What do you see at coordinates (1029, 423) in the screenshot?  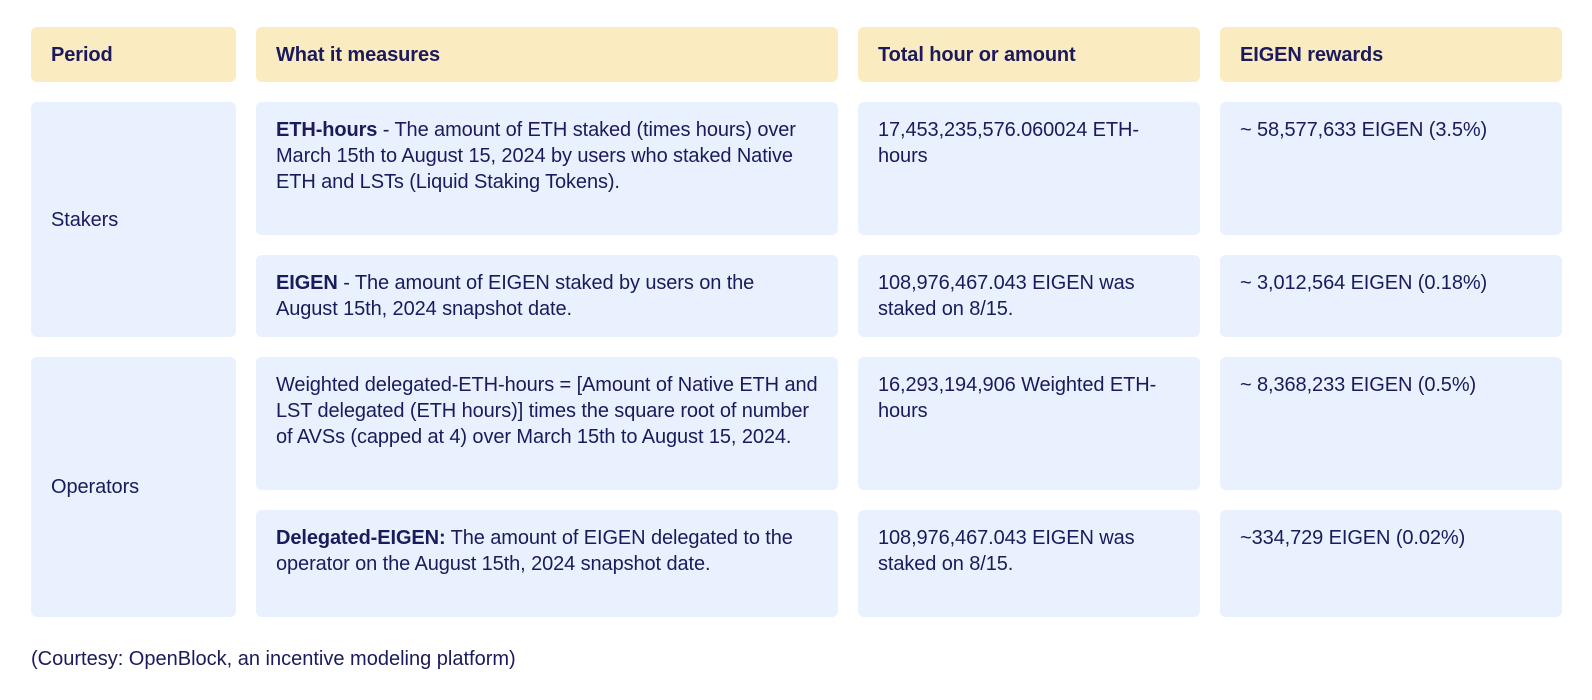 I see `total-cell: 16,293,194,906 Weighted ETH-hours` at bounding box center [1029, 423].